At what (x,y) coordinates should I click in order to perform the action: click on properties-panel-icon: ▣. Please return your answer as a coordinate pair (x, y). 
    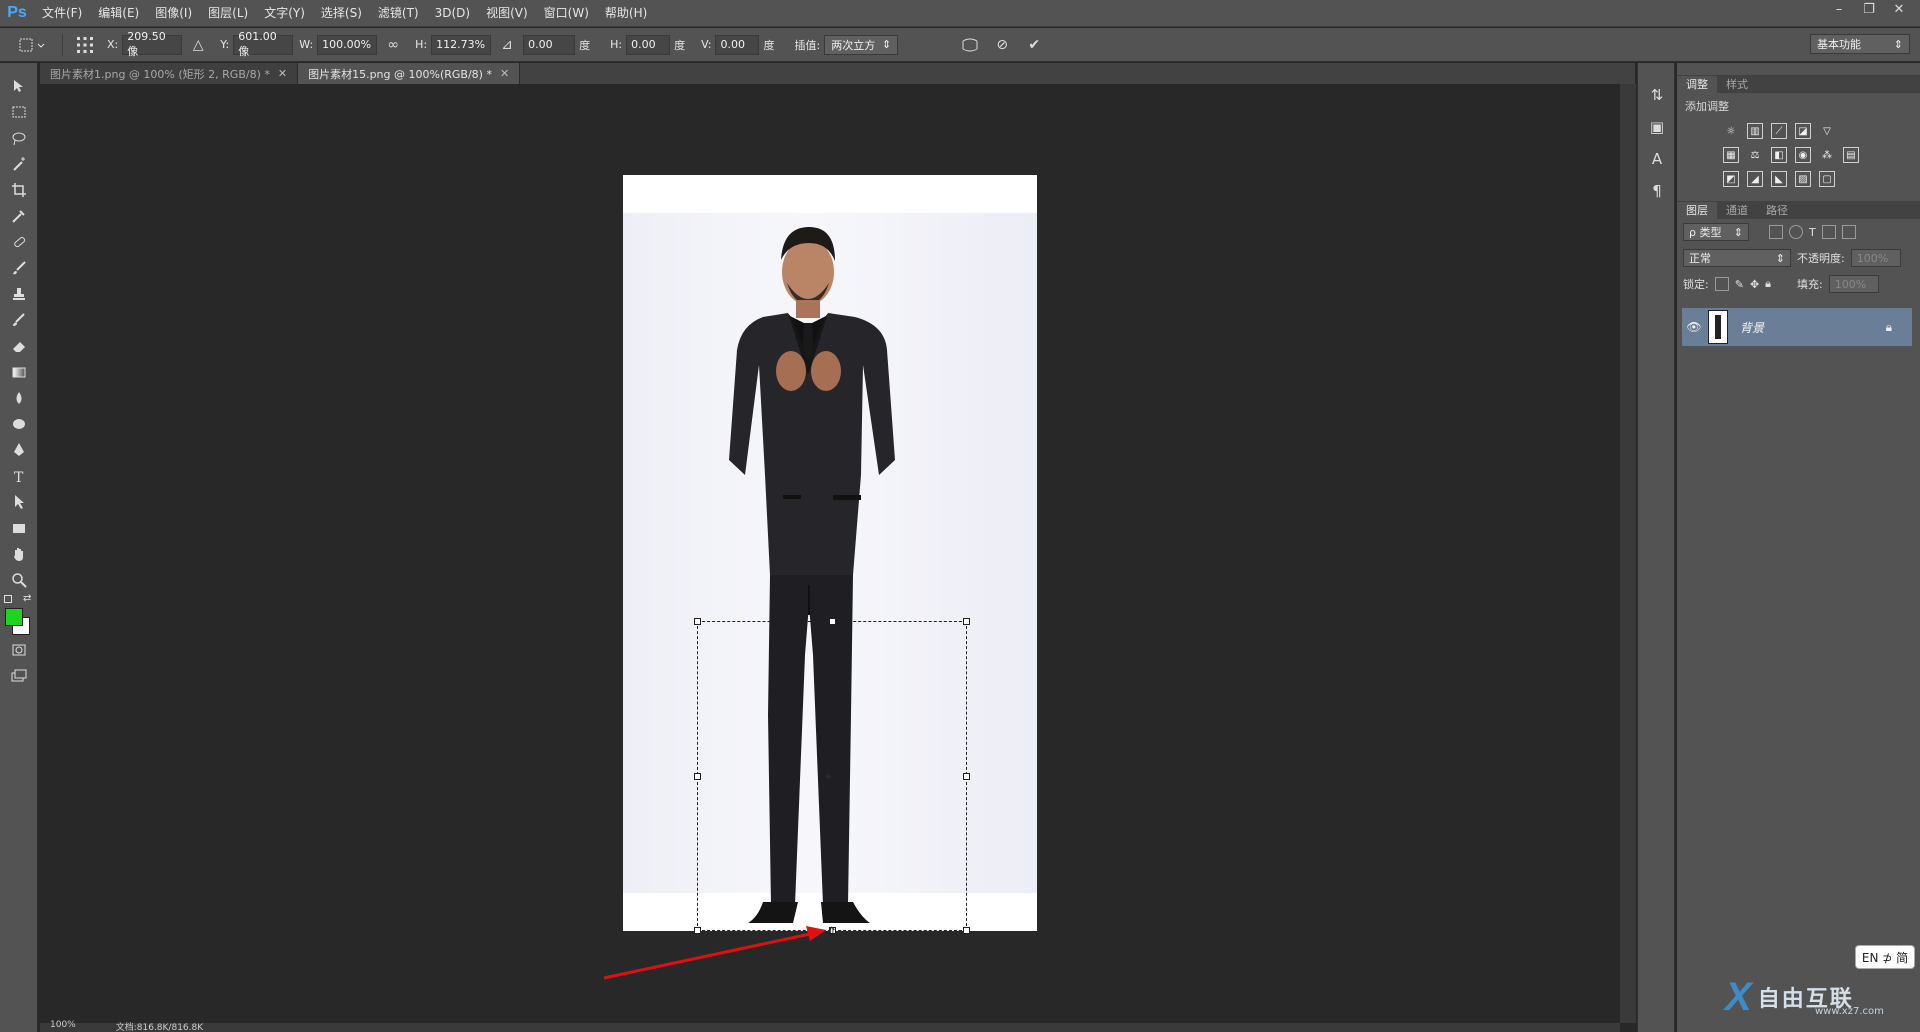
    Looking at the image, I should click on (1657, 127).